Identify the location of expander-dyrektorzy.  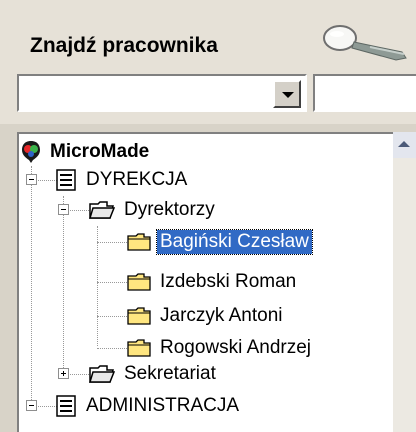
(63, 209).